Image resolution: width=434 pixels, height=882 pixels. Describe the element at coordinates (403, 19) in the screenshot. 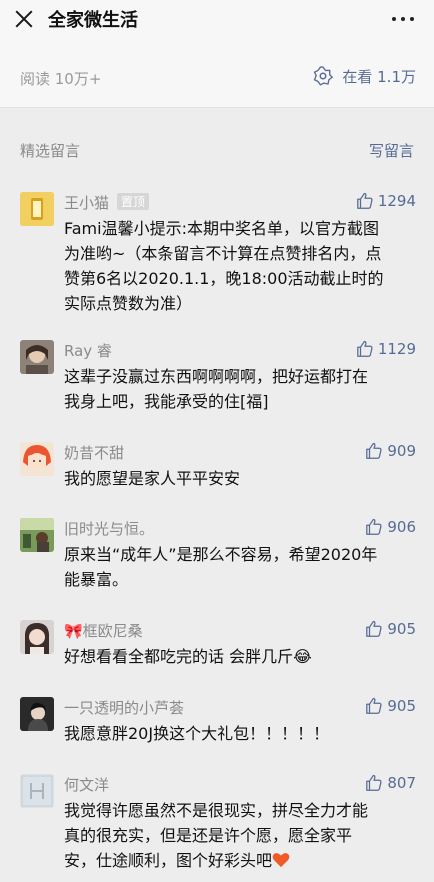

I see `more-icon` at that location.